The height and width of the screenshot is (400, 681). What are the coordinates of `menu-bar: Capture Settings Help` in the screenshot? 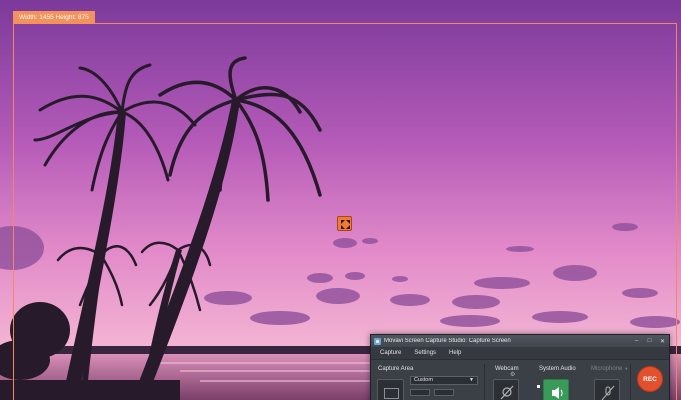 It's located at (520, 353).